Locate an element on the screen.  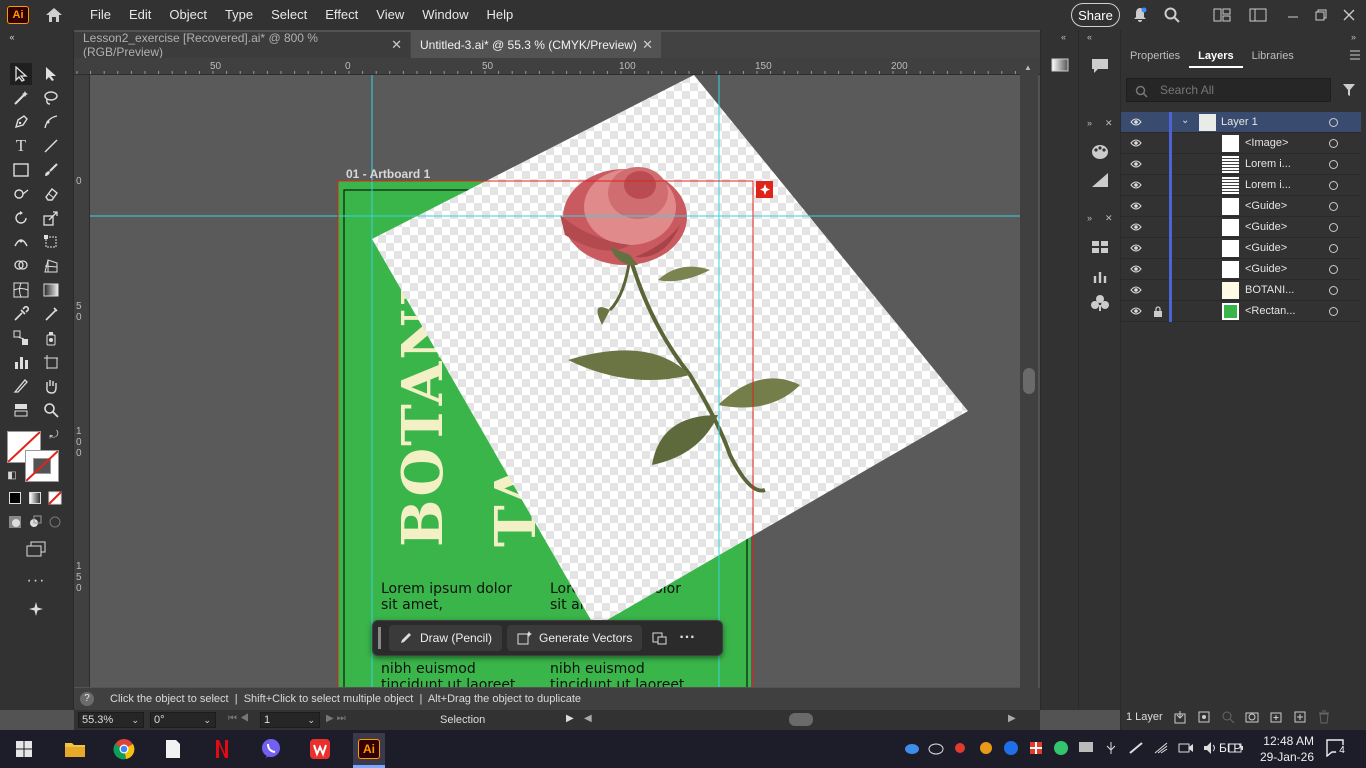
tab-untitled-3: Untitled-3.ai* @ 55.3 % (CMYK/Preview) ✕ is located at coordinates (536, 45).